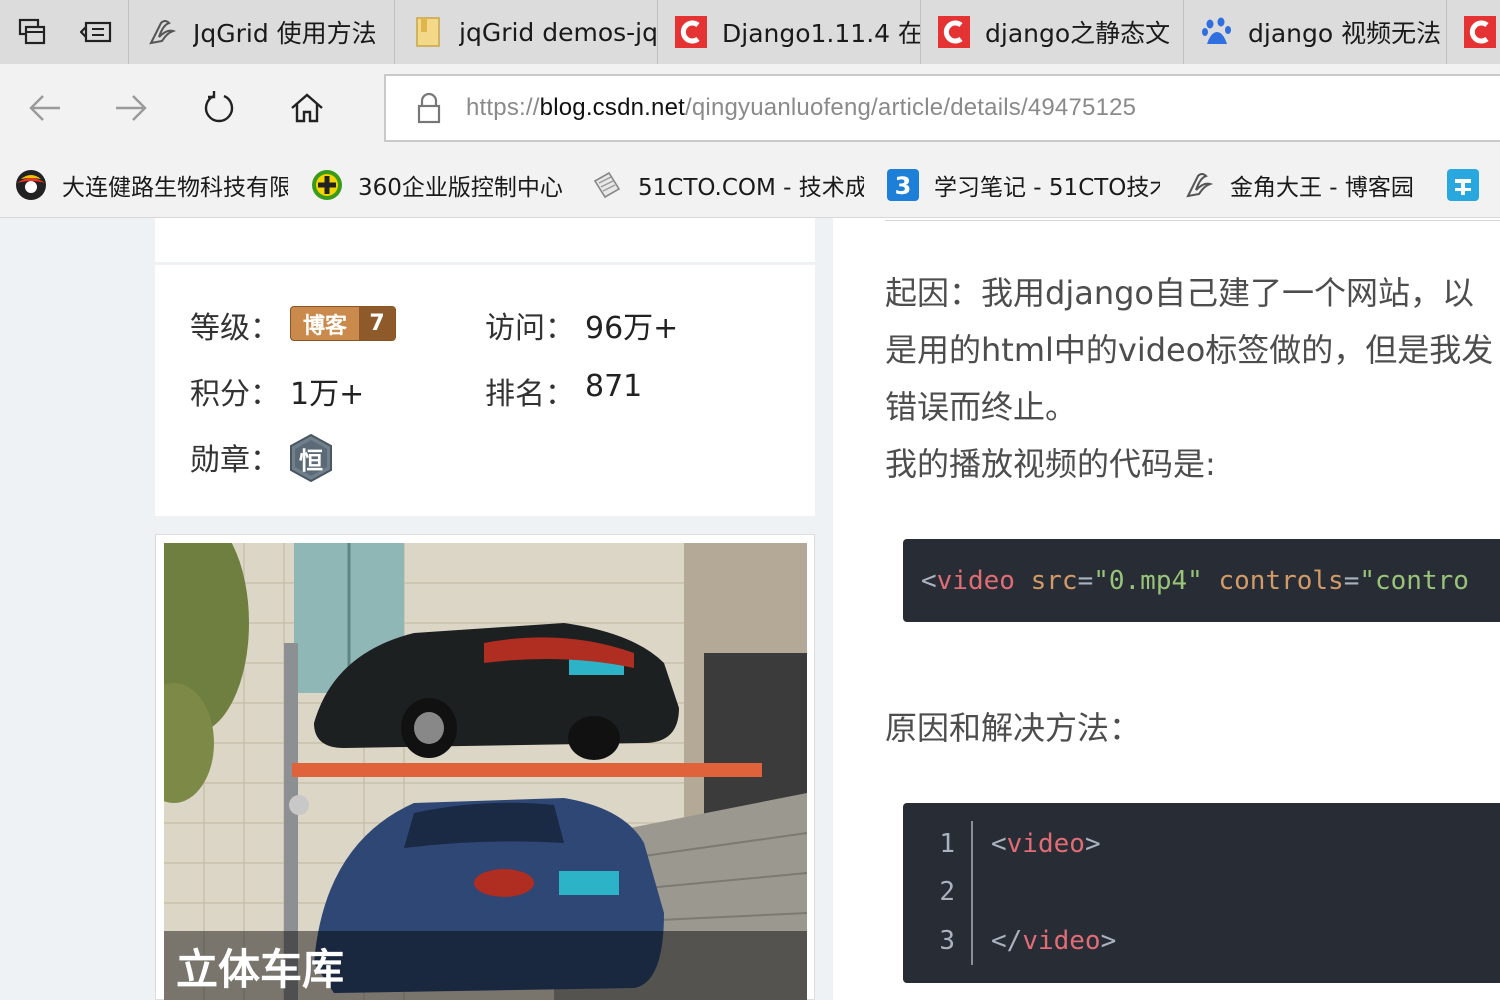  What do you see at coordinates (327, 394) in the screenshot?
I see `points-value: 1万+` at bounding box center [327, 394].